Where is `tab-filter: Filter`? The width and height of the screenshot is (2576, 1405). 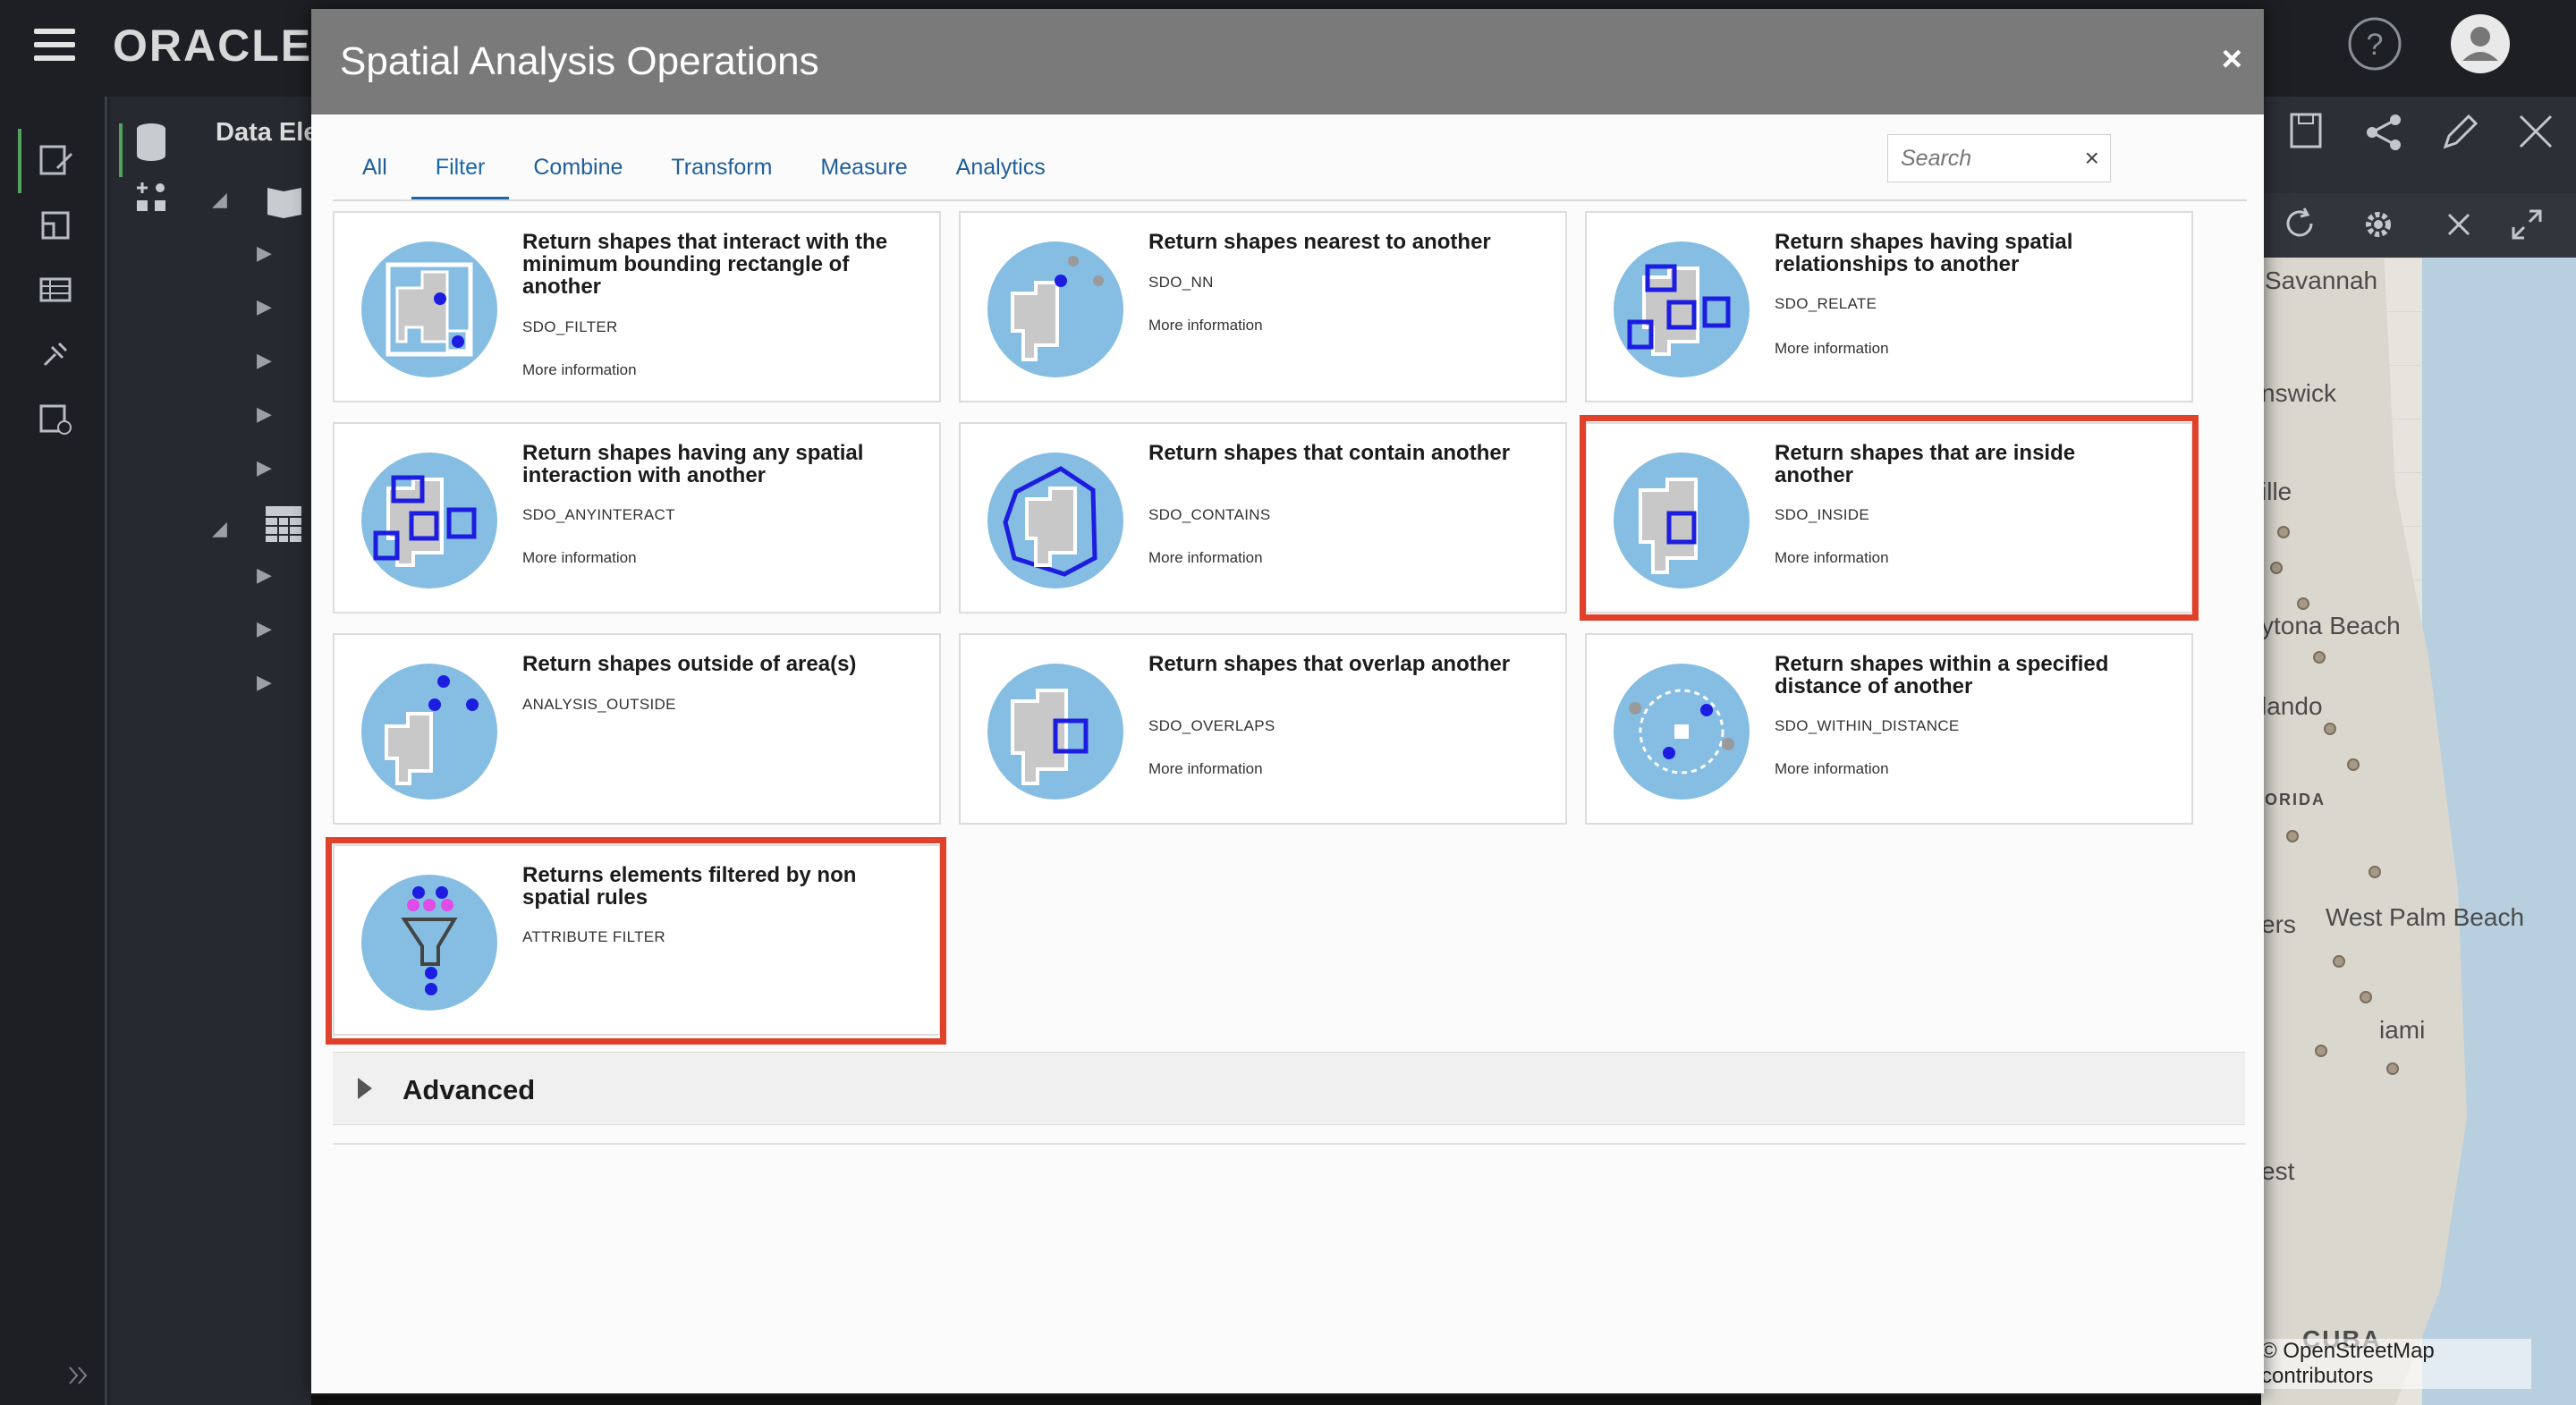 tab-filter: Filter is located at coordinates (460, 167).